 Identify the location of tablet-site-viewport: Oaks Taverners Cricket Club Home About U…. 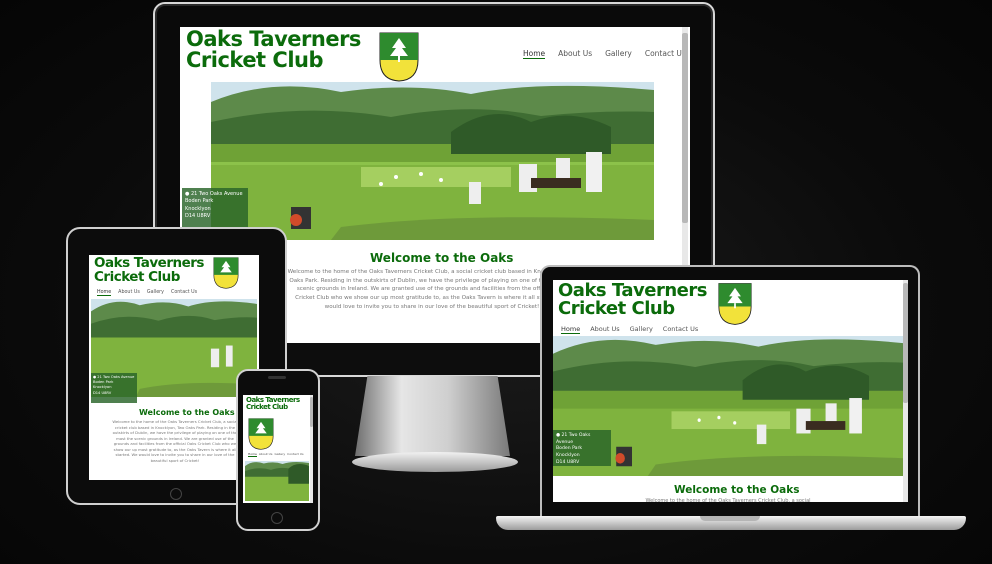
(174, 367).